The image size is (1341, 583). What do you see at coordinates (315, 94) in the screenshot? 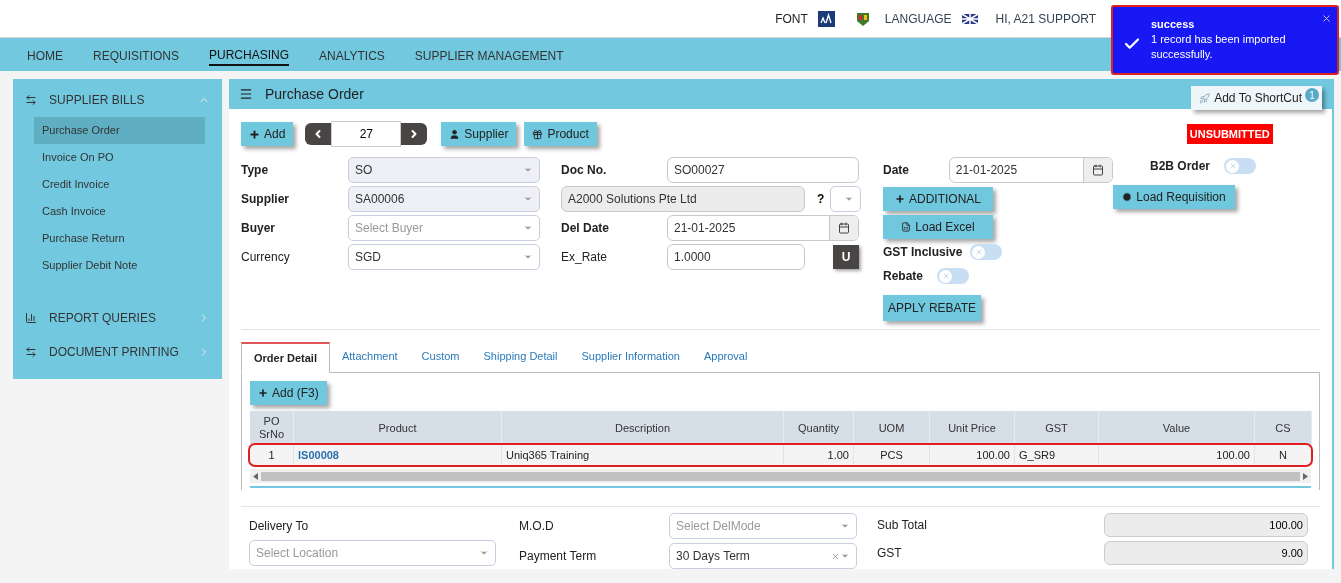
I see `panel-title: Purchase Order` at bounding box center [315, 94].